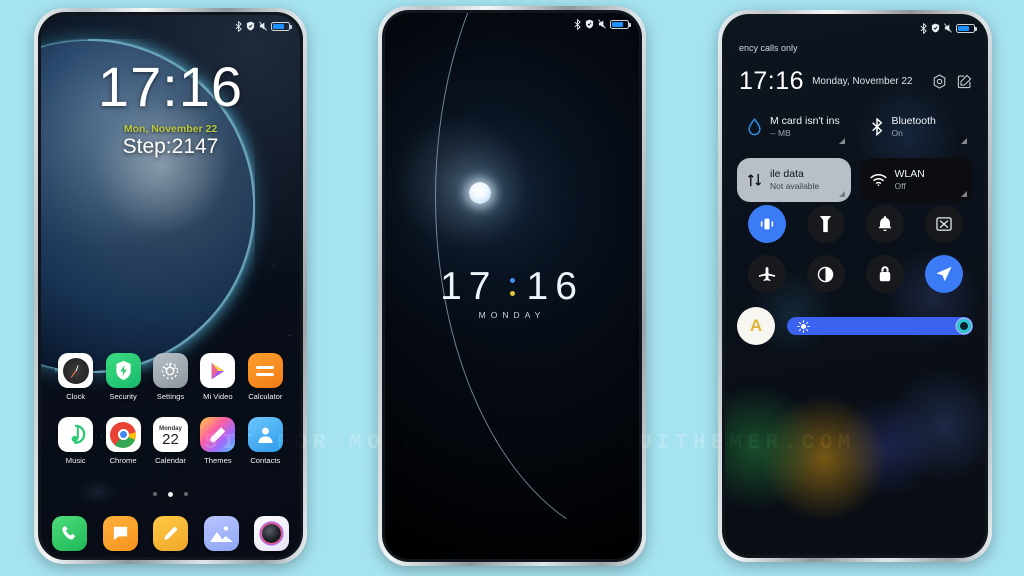 The height and width of the screenshot is (576, 1024). Describe the element at coordinates (170, 460) in the screenshot. I see `app-label: Calendar` at that location.